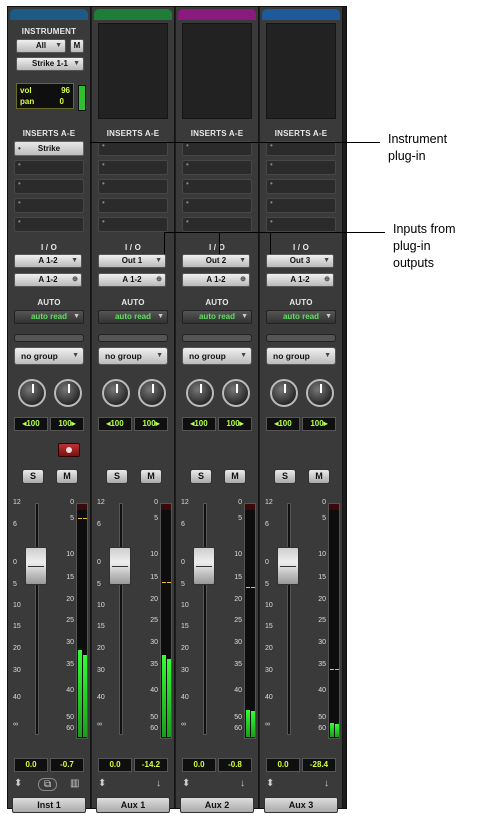  What do you see at coordinates (154, 690) in the screenshot?
I see `meter-scale-tick: 40` at bounding box center [154, 690].